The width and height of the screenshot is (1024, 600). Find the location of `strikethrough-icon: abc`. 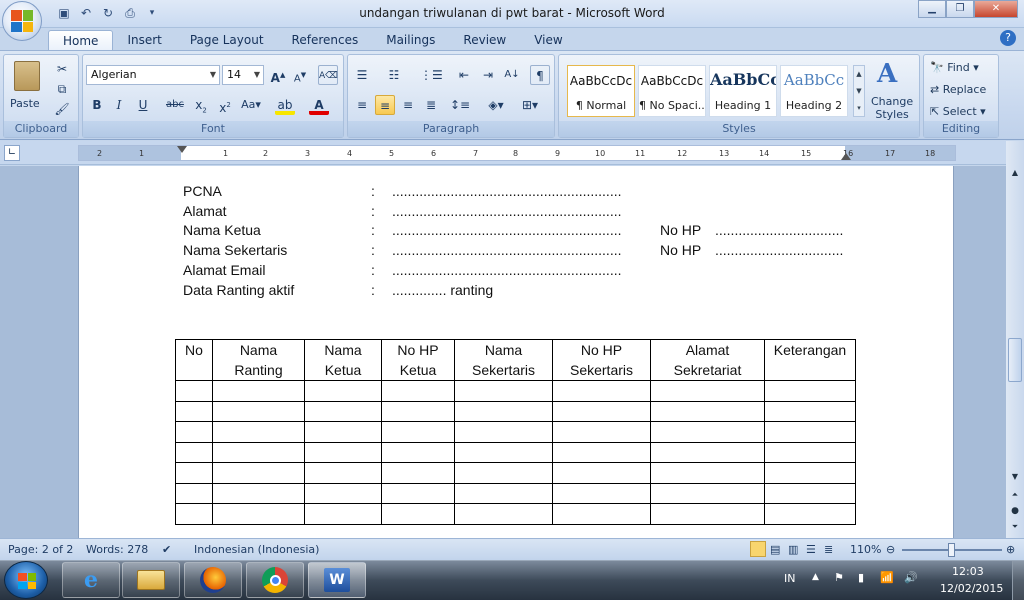

strikethrough-icon: abc is located at coordinates (175, 105).